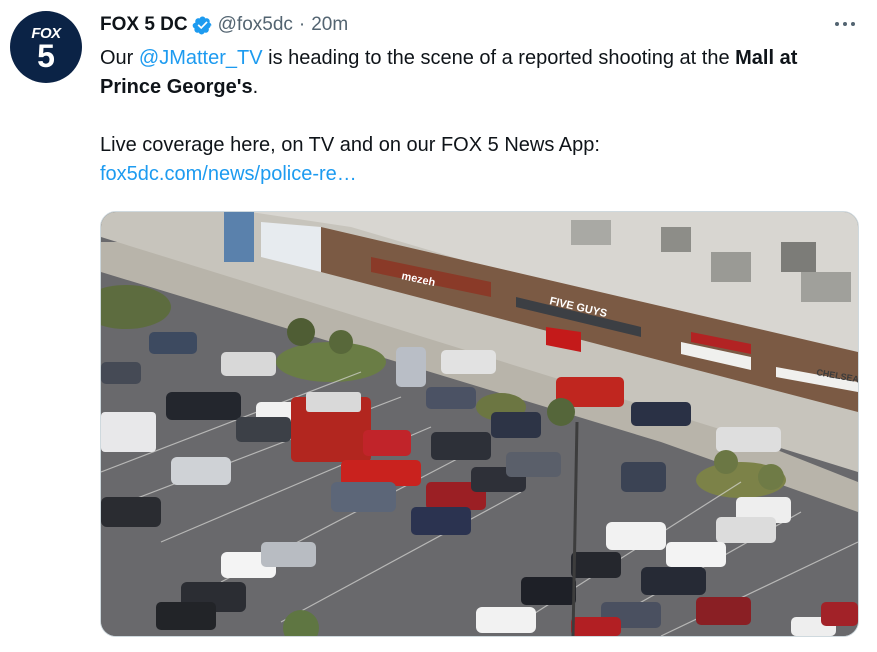 The width and height of the screenshot is (877, 652). Describe the element at coordinates (46, 55) in the screenshot. I see `avatar-logo-number: 5` at that location.